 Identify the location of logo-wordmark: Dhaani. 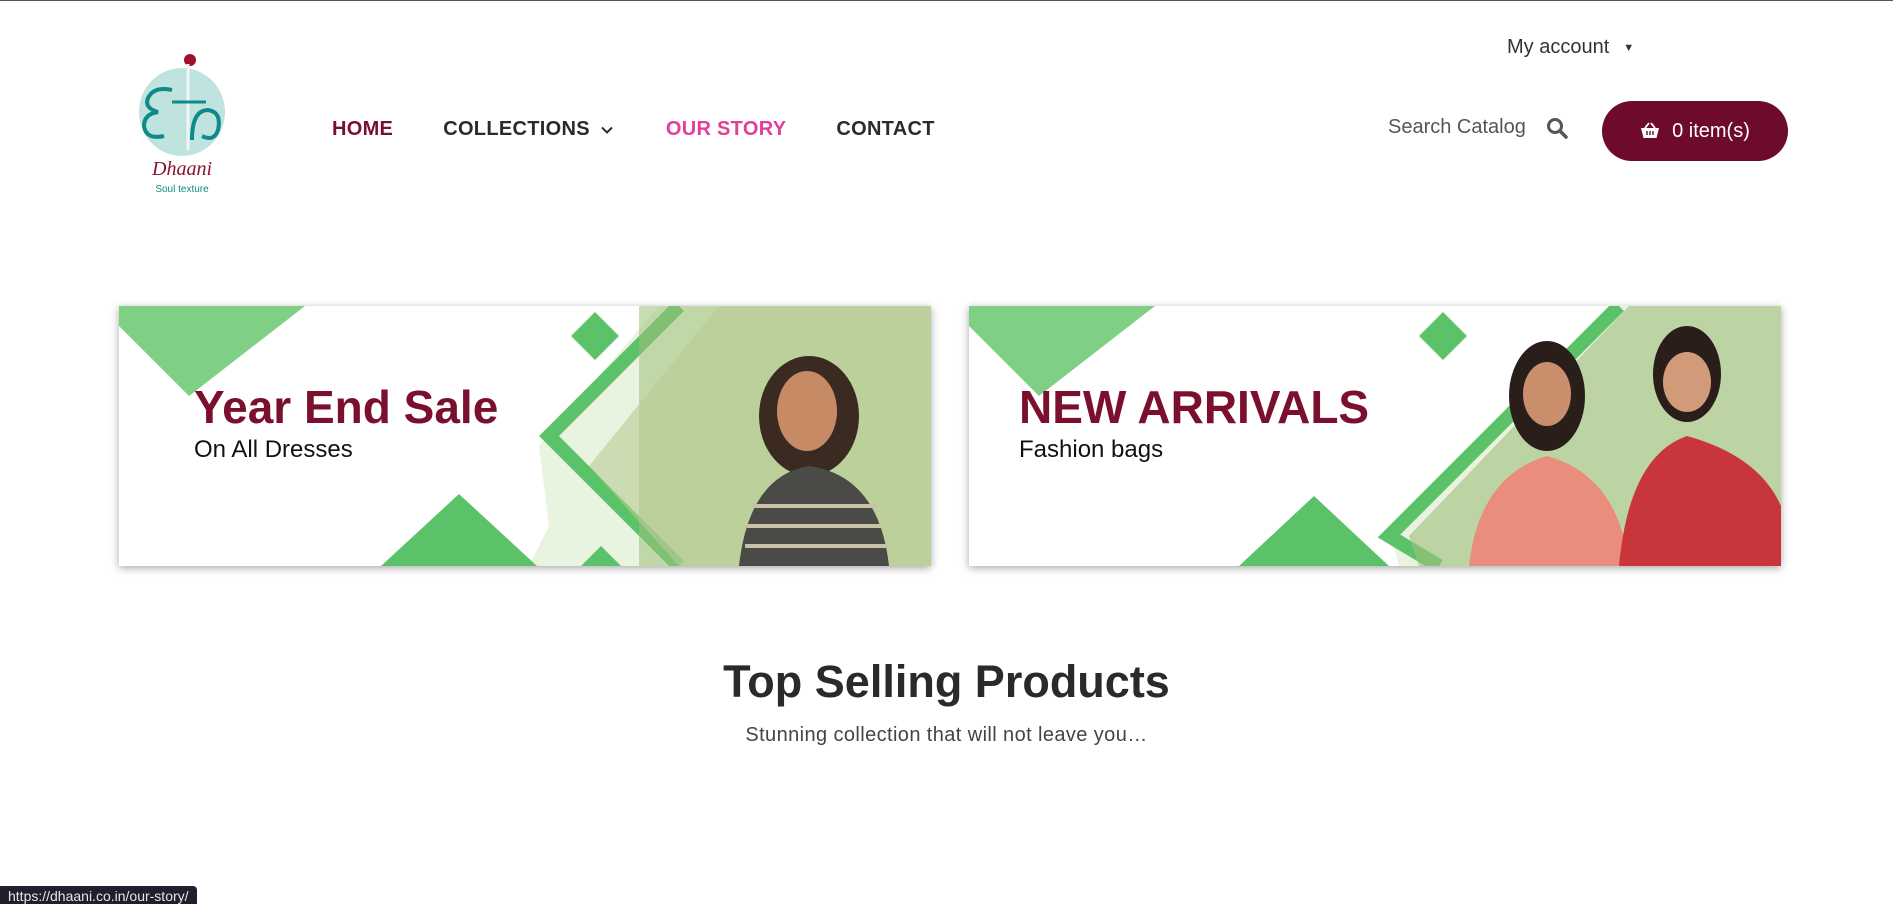
(182, 169).